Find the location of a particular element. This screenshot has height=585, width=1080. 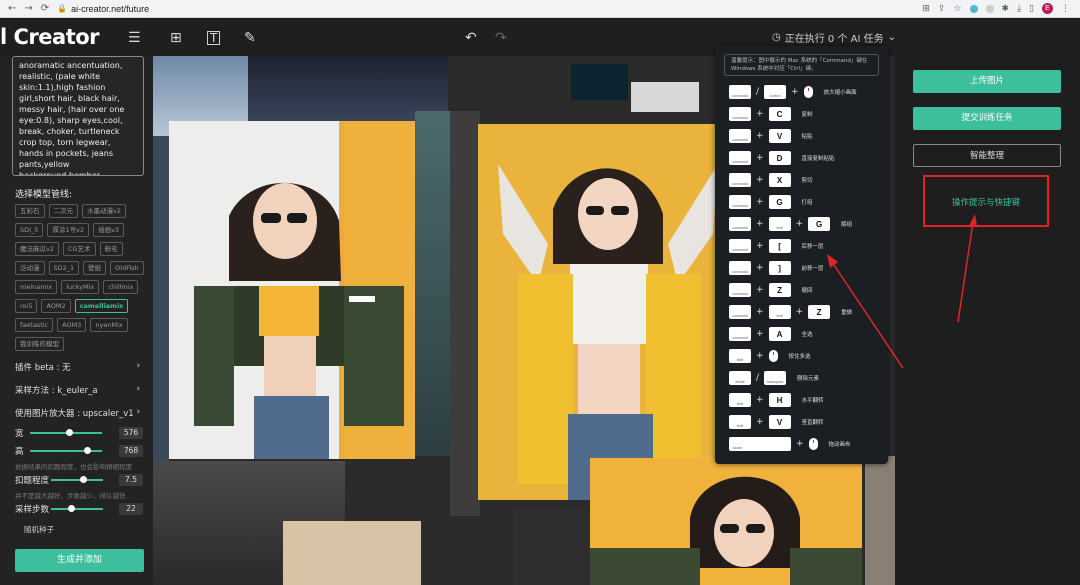

model-chip: 泛动漫 is located at coordinates (30, 268).